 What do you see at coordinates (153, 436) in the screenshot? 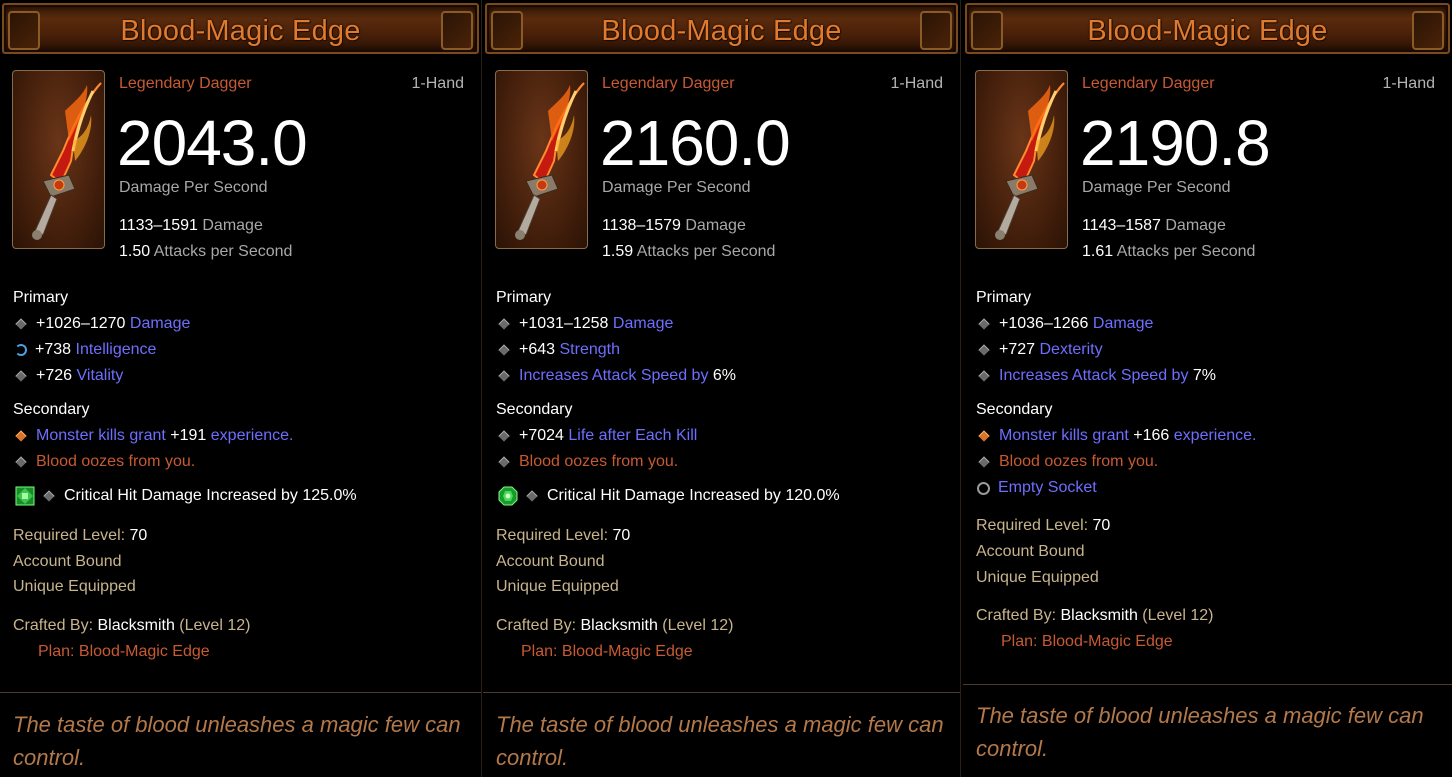
I see `secondary-stat: Monster kills grant +191 experience.` at bounding box center [153, 436].